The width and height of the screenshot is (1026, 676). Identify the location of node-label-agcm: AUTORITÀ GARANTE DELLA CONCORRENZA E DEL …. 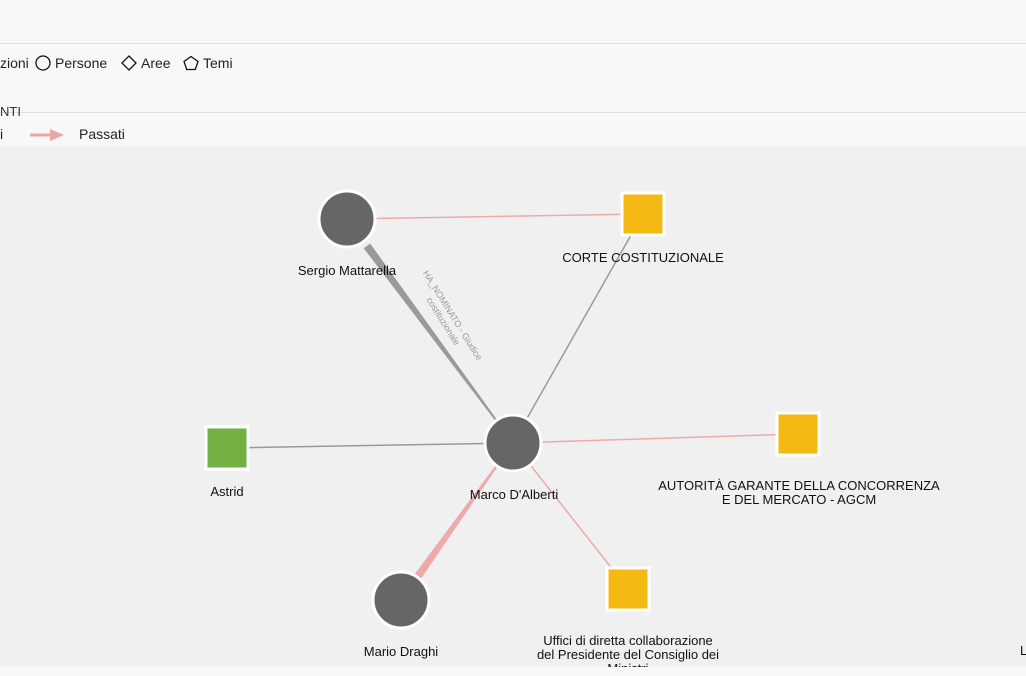
(799, 492).